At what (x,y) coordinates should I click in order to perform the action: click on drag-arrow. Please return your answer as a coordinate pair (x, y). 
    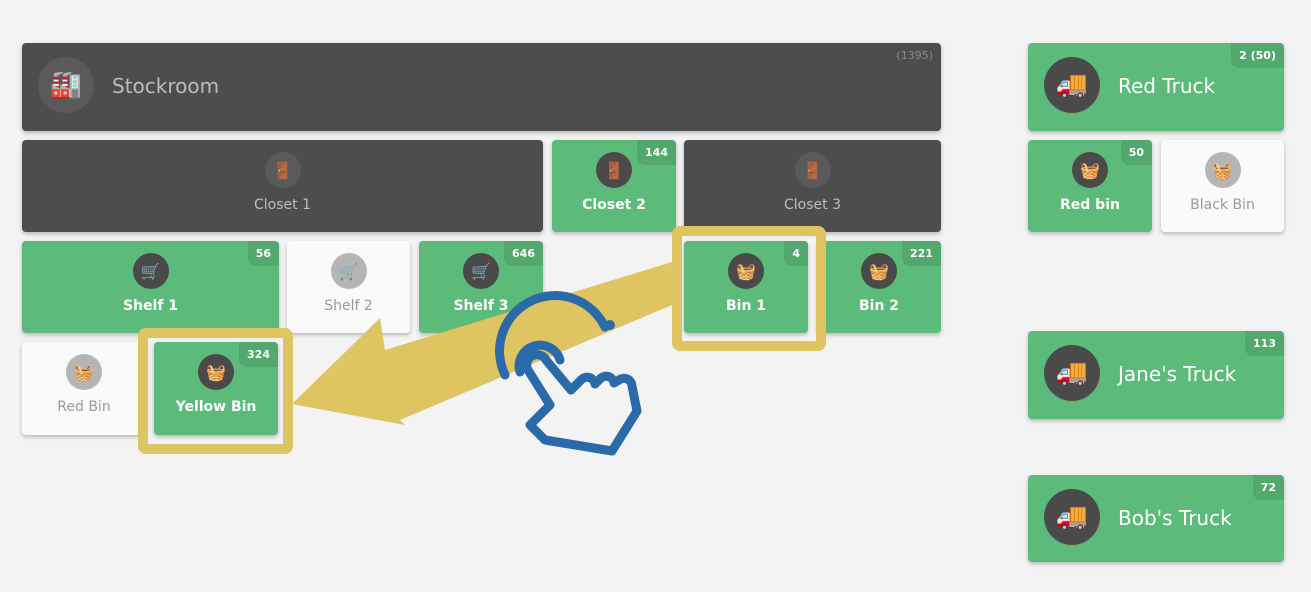
    Looking at the image, I should click on (482, 359).